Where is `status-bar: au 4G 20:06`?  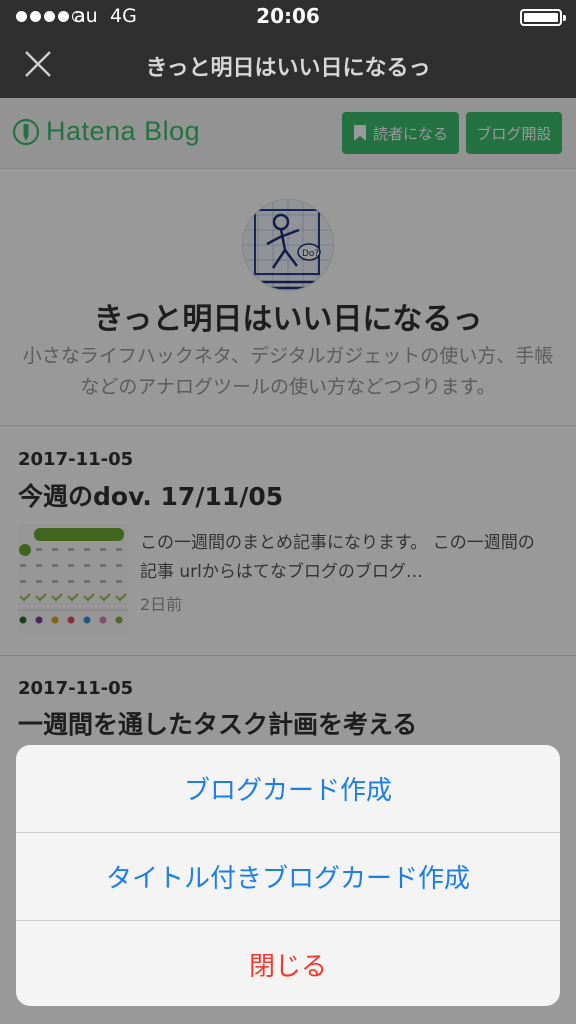 status-bar: au 4G 20:06 is located at coordinates (288, 17).